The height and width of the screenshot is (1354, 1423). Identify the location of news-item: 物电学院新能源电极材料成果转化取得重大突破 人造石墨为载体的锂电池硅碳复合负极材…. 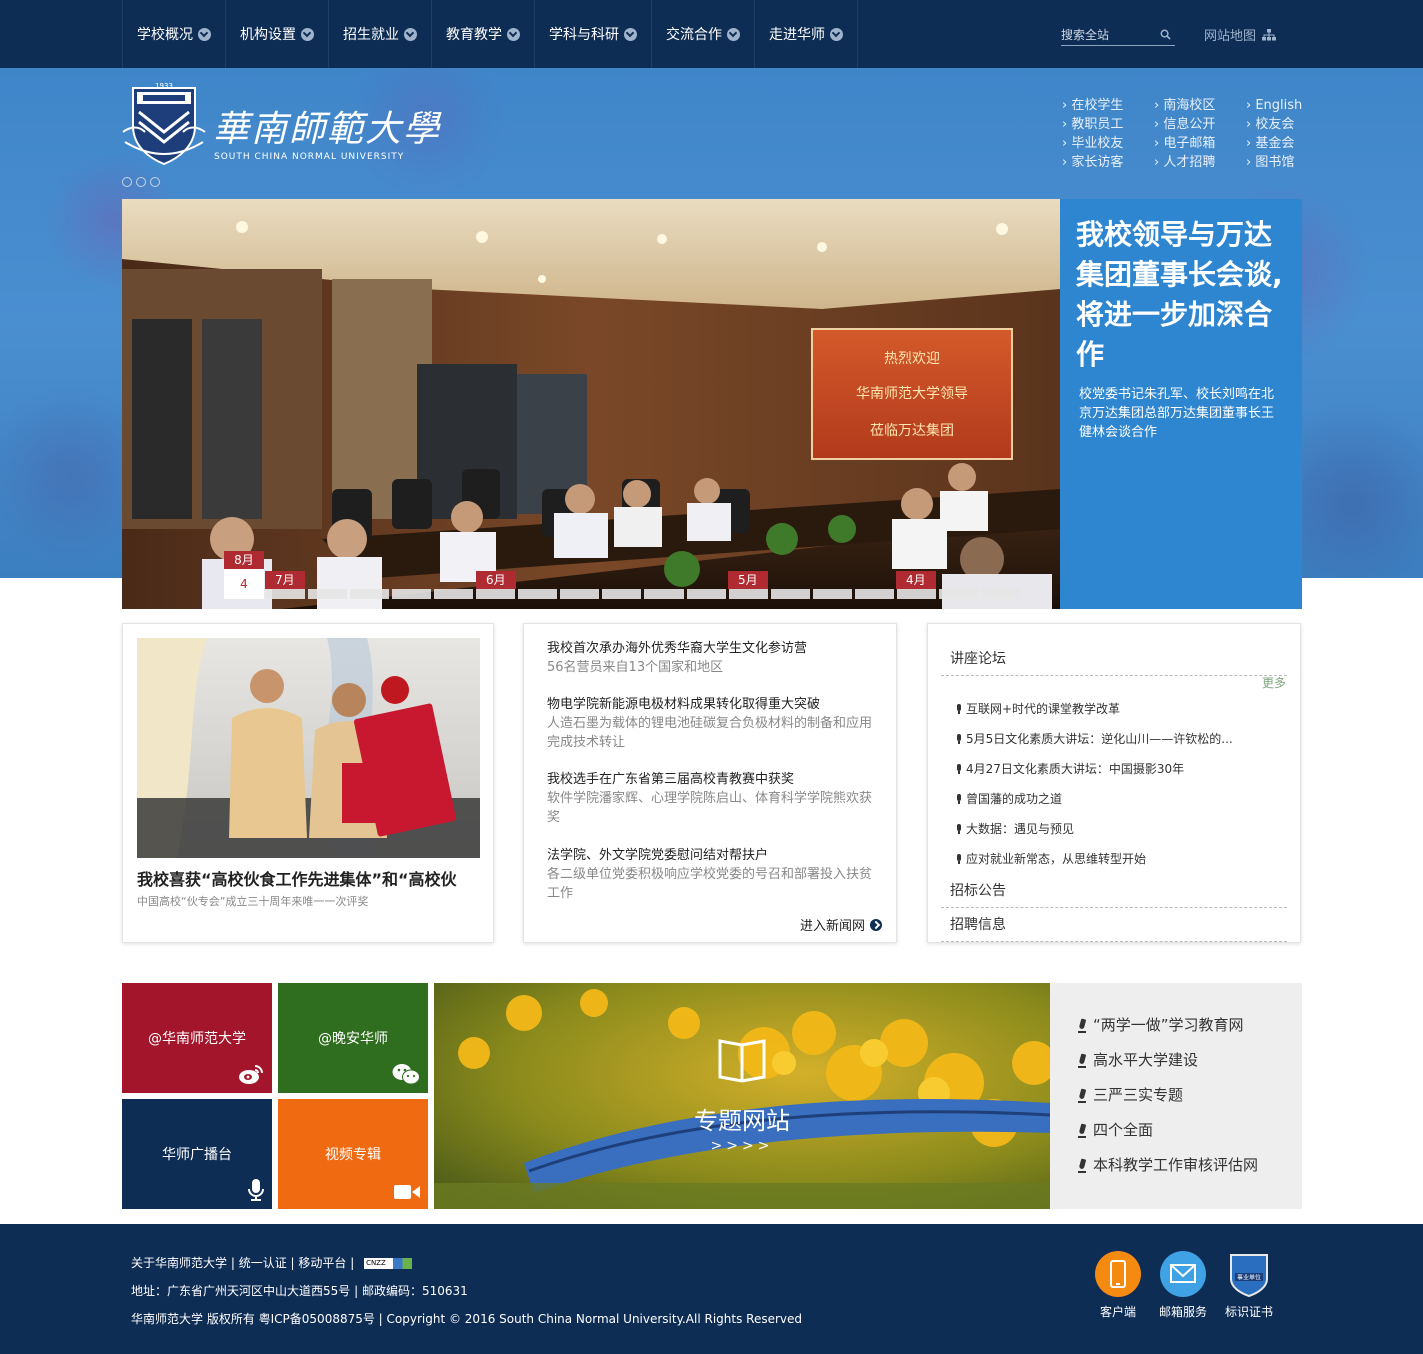
(712, 723).